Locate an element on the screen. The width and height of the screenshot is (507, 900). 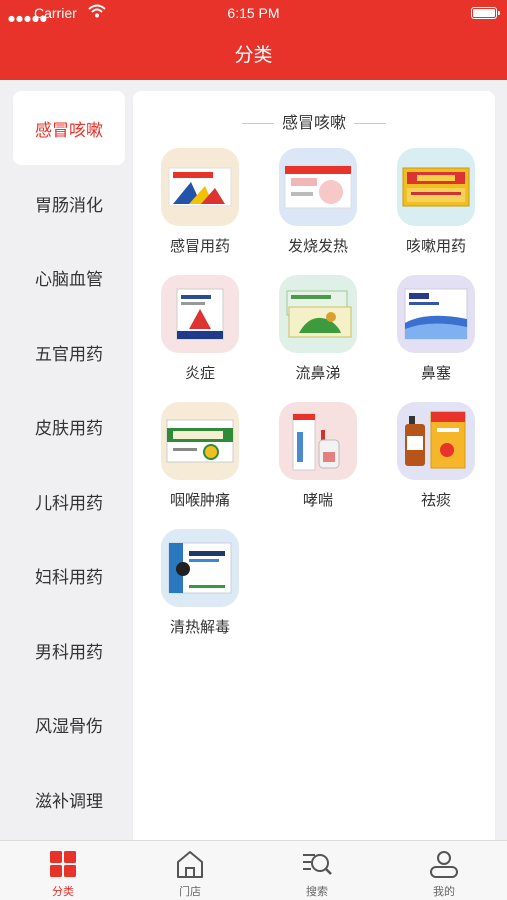
category-item-nasal-congestion: 鼻塞 is located at coordinates (436, 329).